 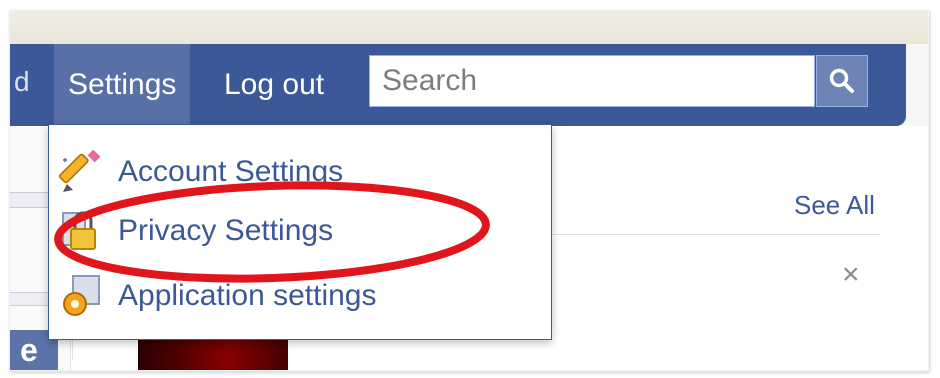 I want to click on see-all-link: See All, so click(x=834, y=205).